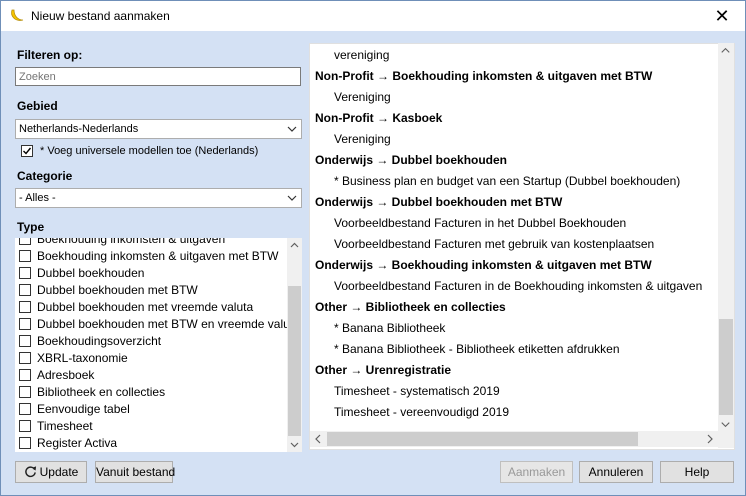 The image size is (746, 496). I want to click on type-item-label: Dubbel boekhouden met BTW, so click(117, 290).